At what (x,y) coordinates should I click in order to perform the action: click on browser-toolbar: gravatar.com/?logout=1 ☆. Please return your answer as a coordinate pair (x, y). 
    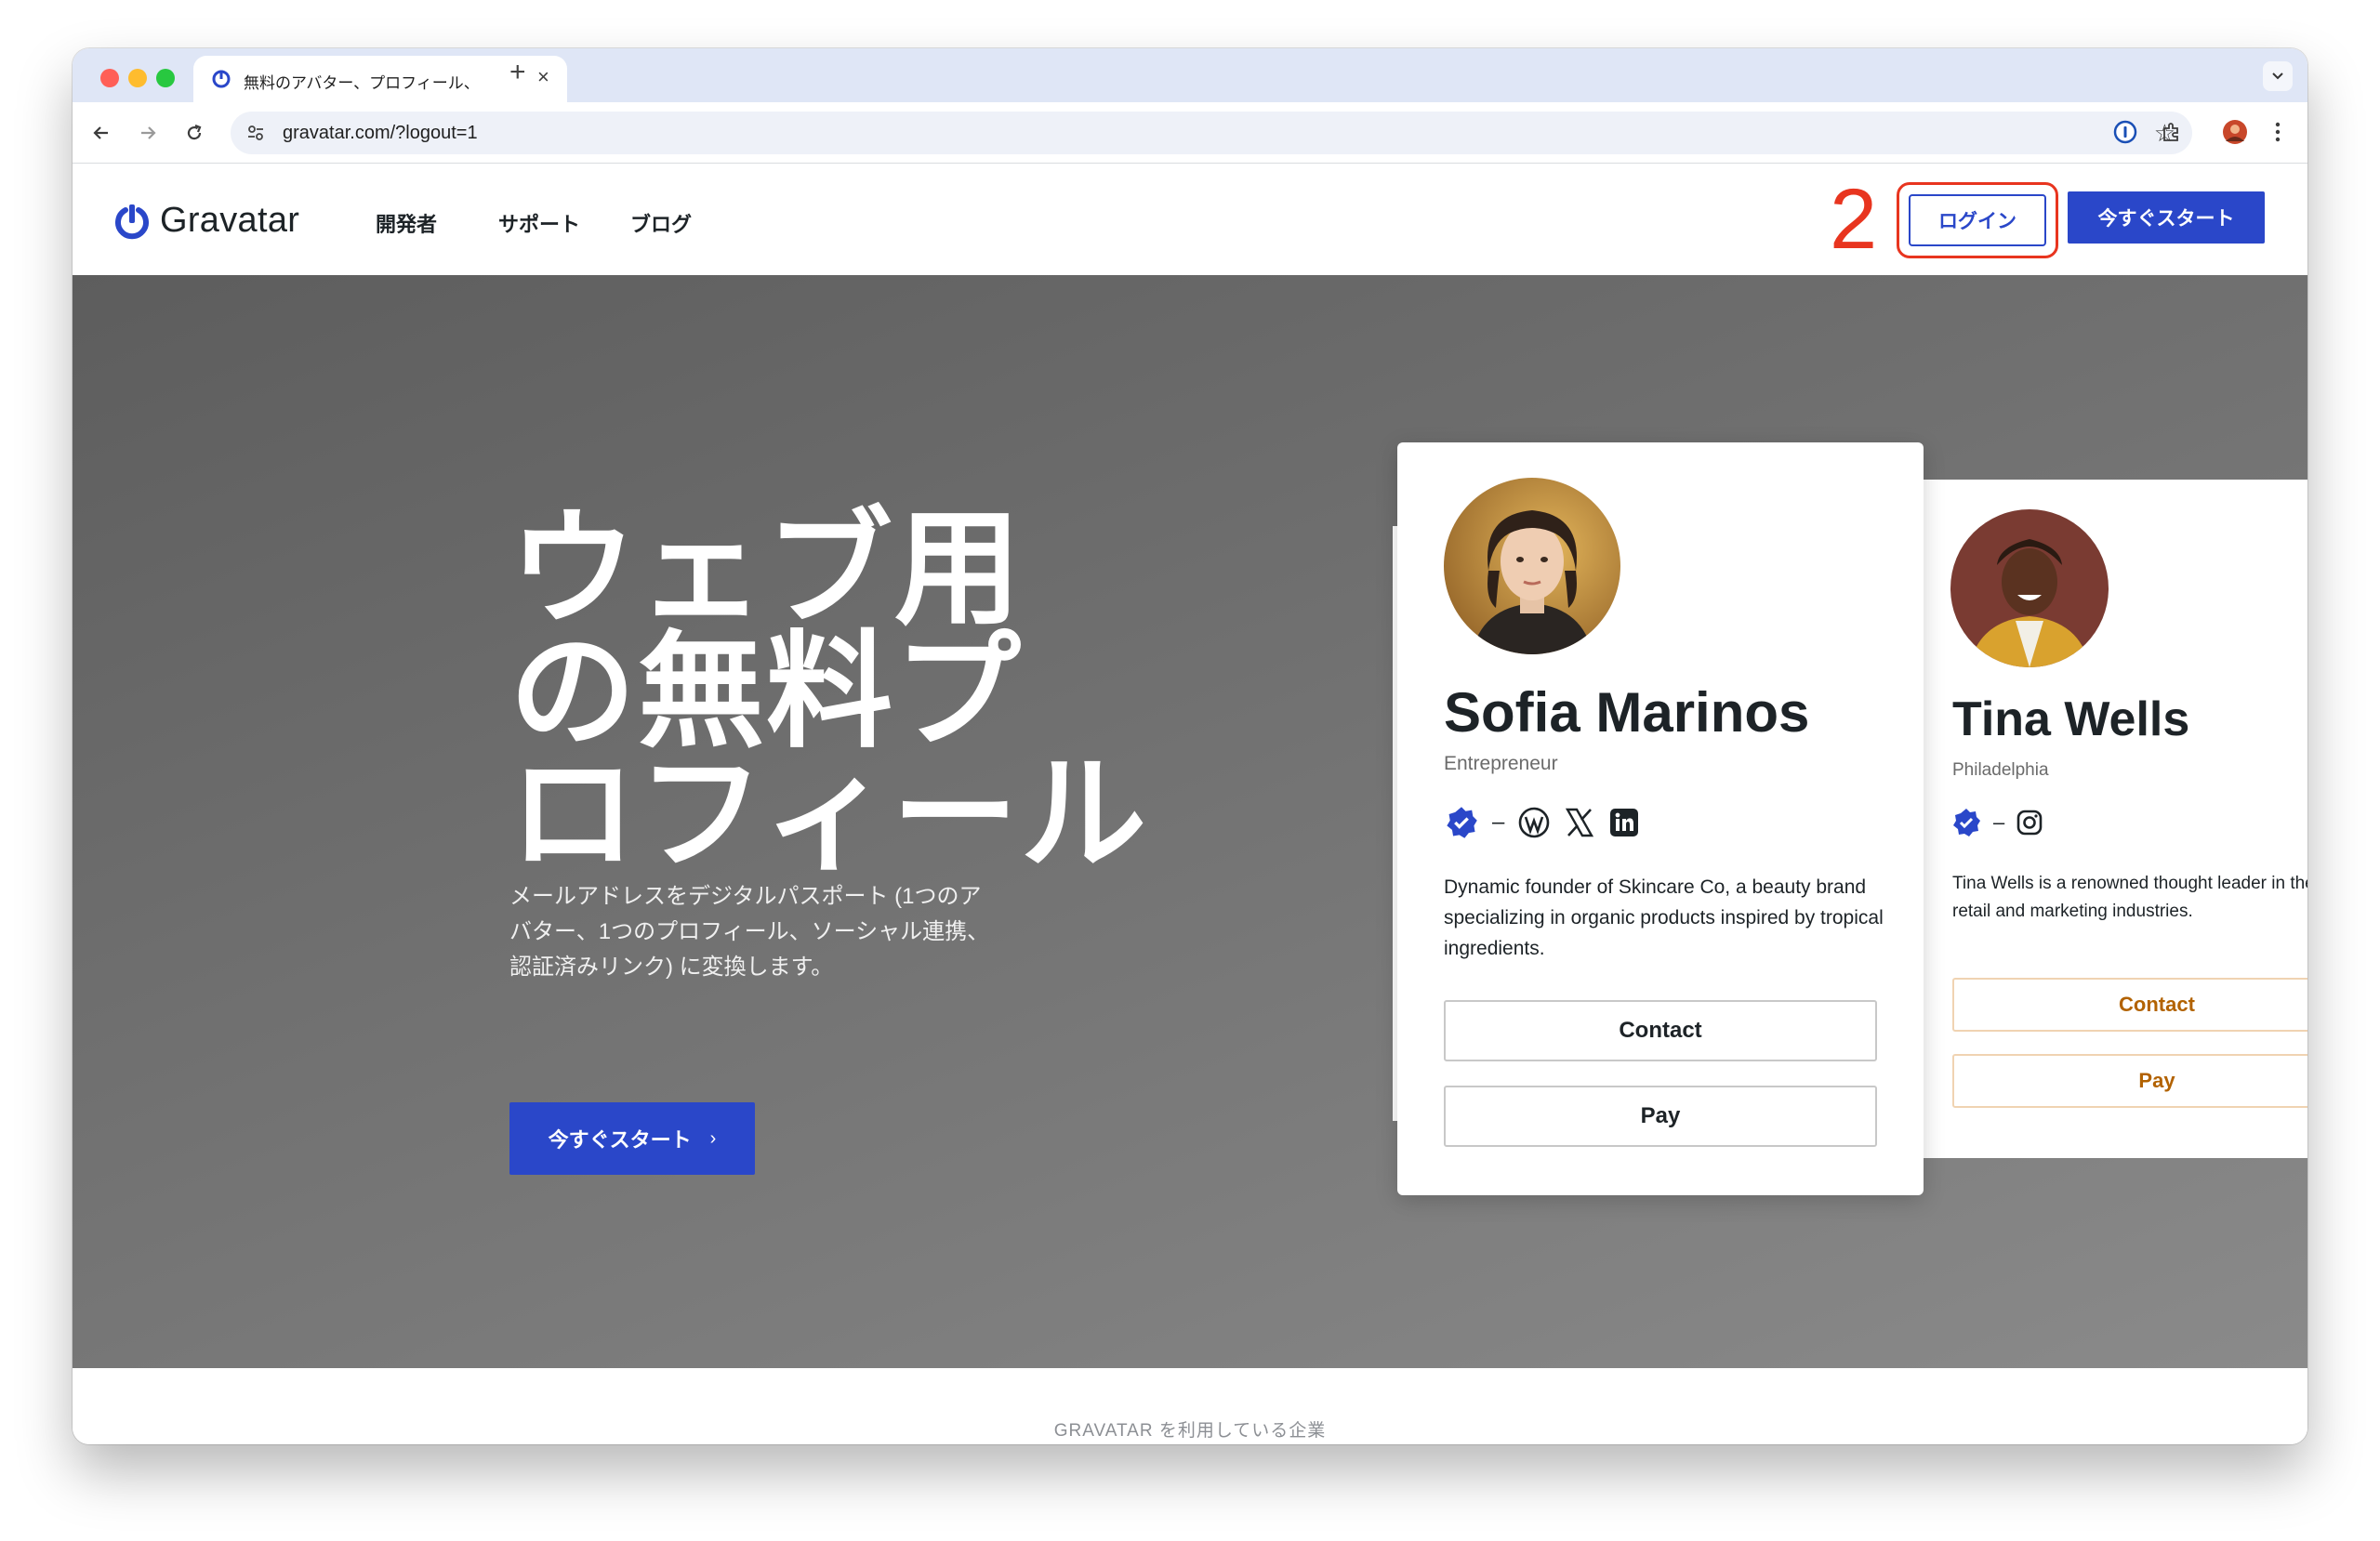
    Looking at the image, I should click on (1190, 133).